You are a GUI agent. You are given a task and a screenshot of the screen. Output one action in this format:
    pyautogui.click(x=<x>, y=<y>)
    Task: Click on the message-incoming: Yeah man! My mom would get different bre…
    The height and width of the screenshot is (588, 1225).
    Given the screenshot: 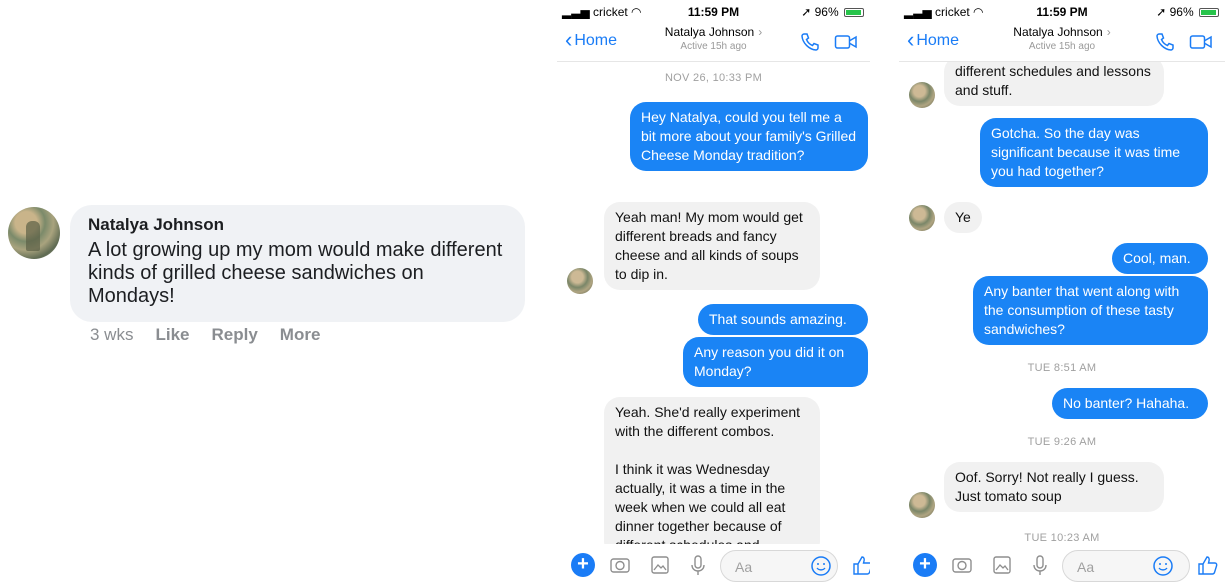 What is the action you would take?
    pyautogui.click(x=712, y=246)
    